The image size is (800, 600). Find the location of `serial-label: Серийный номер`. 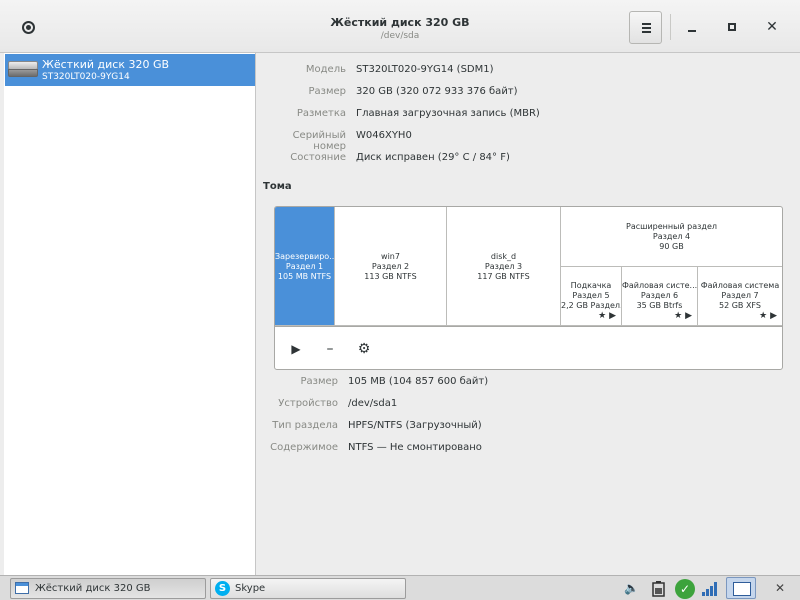

serial-label: Серийный номер is located at coordinates (319, 141).